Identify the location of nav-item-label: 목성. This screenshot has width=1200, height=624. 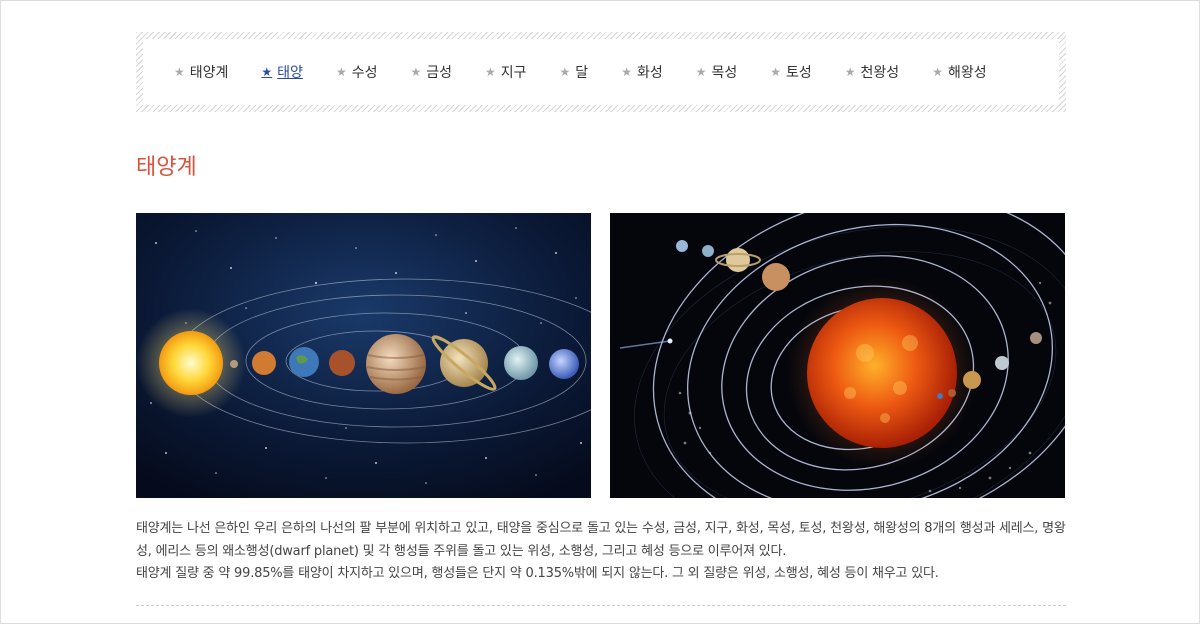
(724, 73).